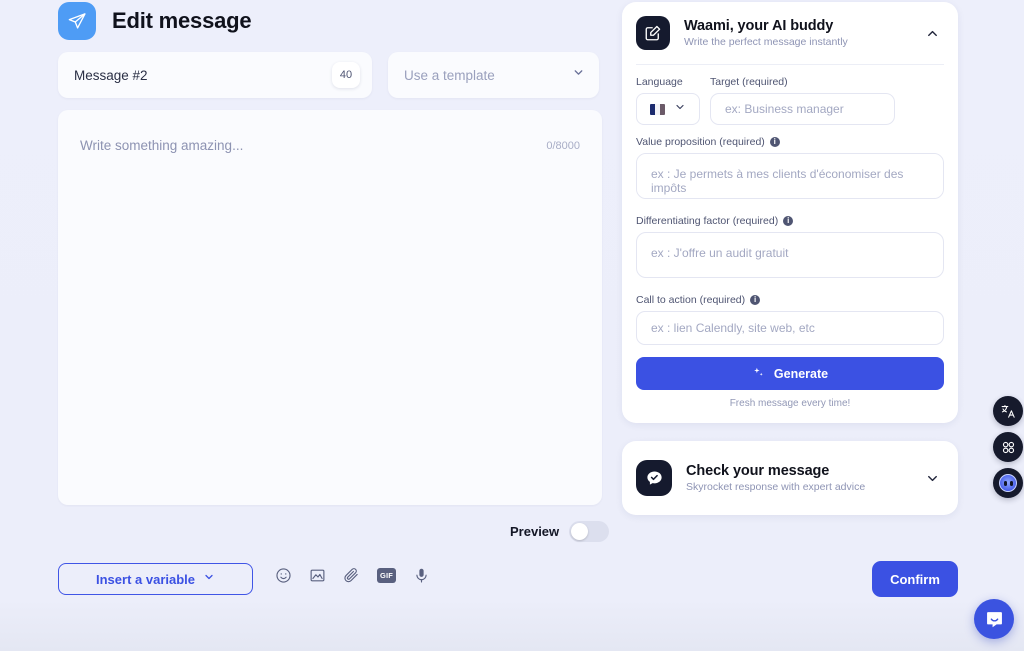  Describe the element at coordinates (589, 531) in the screenshot. I see `preview-toggle` at that location.